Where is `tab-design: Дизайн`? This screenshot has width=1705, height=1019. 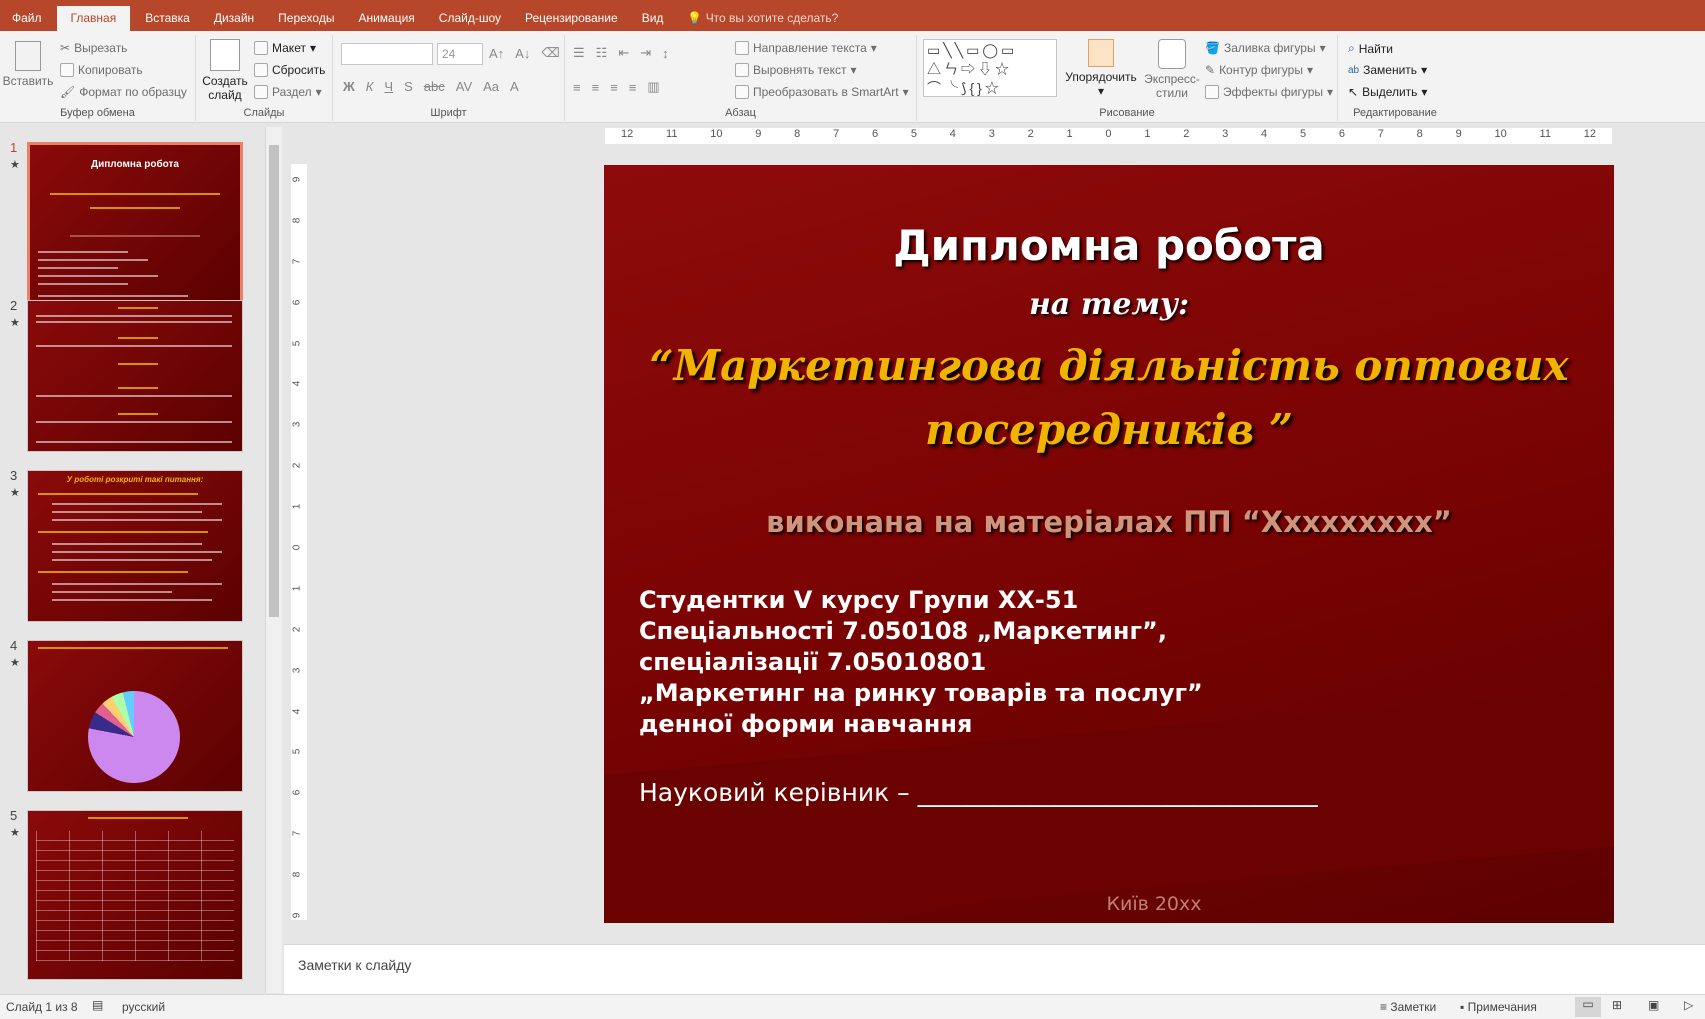 tab-design: Дизайн is located at coordinates (234, 15).